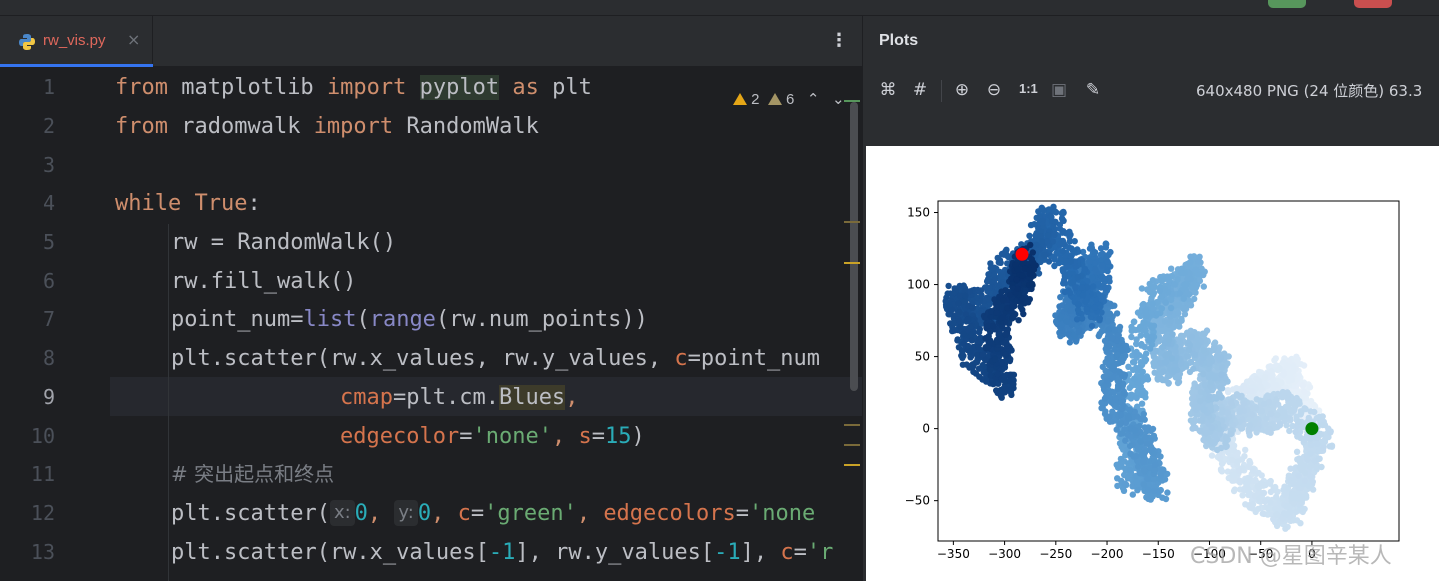 Image resolution: width=1439 pixels, height=581 pixels. I want to click on crop-icon: #, so click(920, 90).